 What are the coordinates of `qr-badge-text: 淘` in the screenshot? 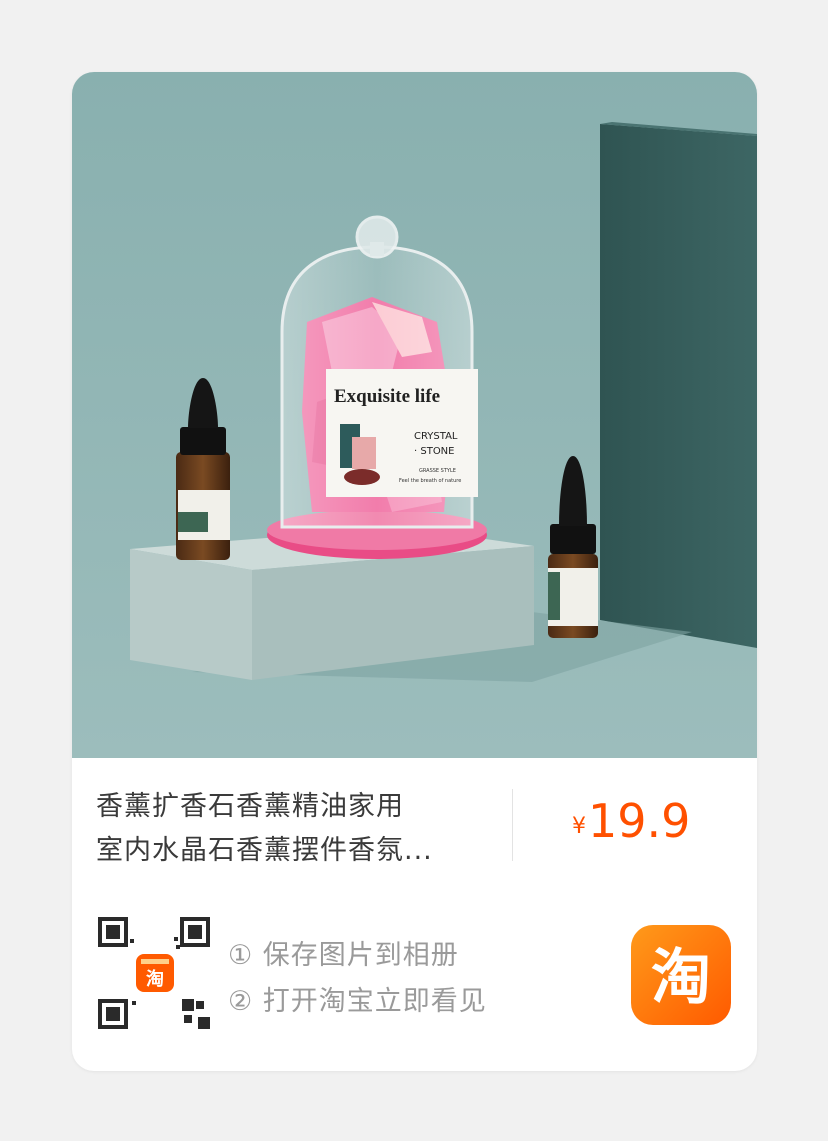 It's located at (155, 979).